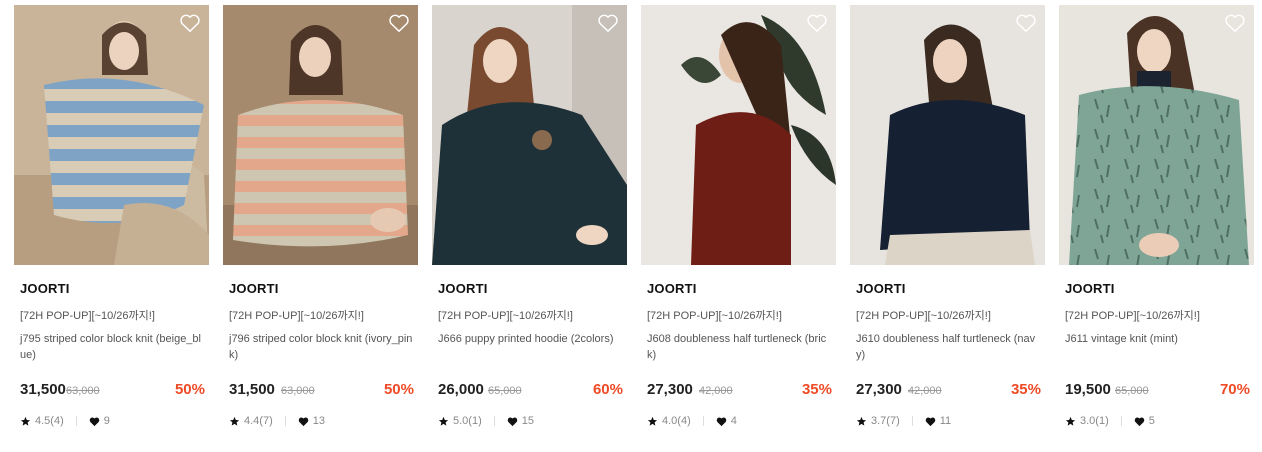 The height and width of the screenshot is (452, 1262). I want to click on rating-value: 4.4(7), so click(258, 421).